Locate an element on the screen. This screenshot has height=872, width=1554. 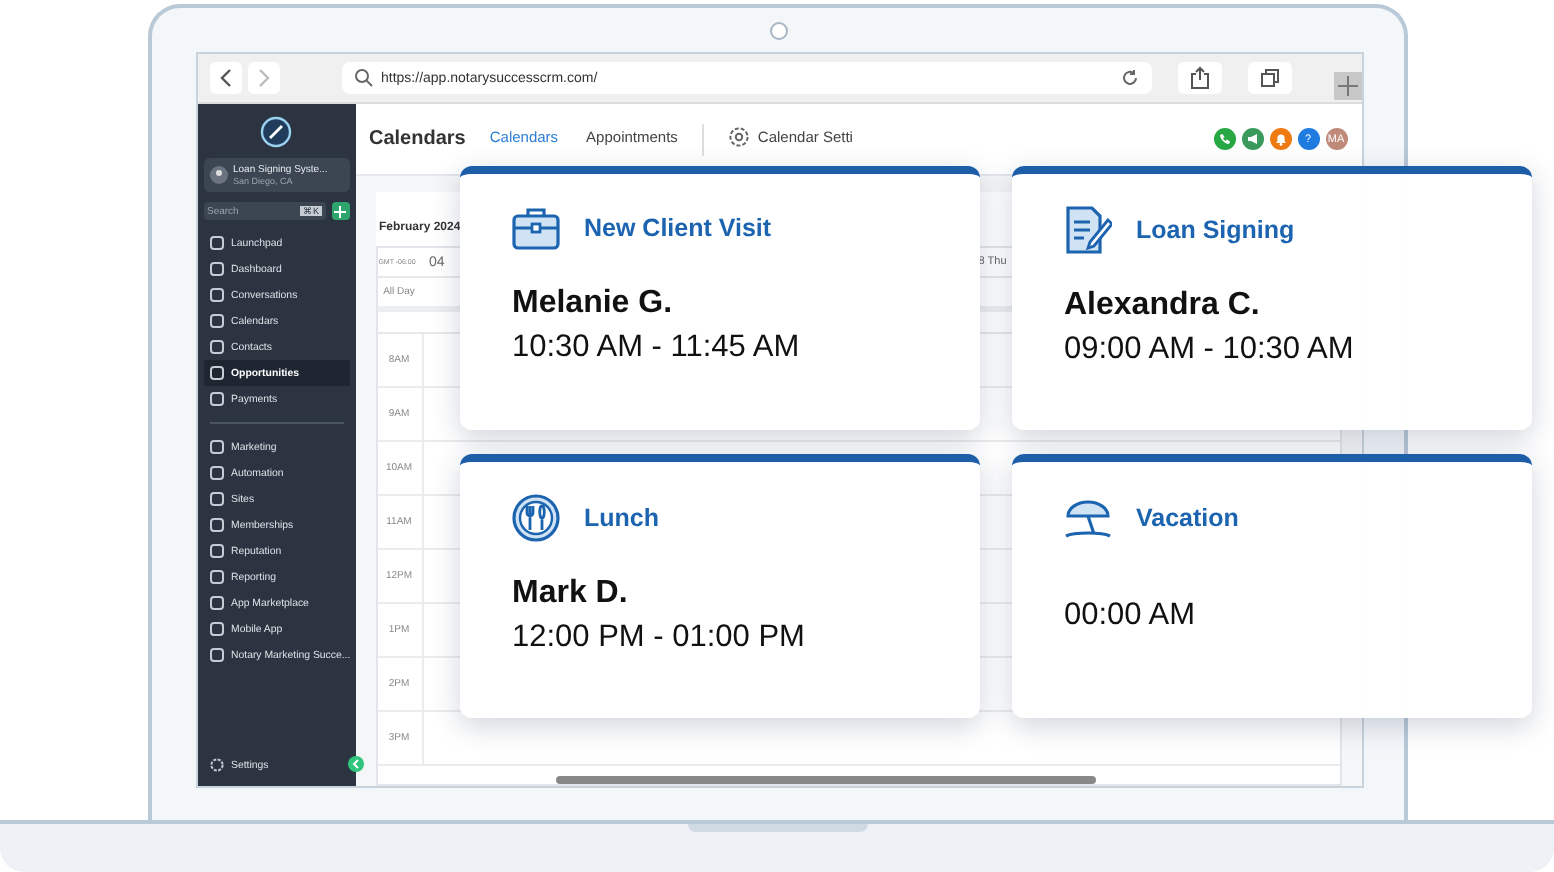
page-title: Calendars is located at coordinates (417, 139).